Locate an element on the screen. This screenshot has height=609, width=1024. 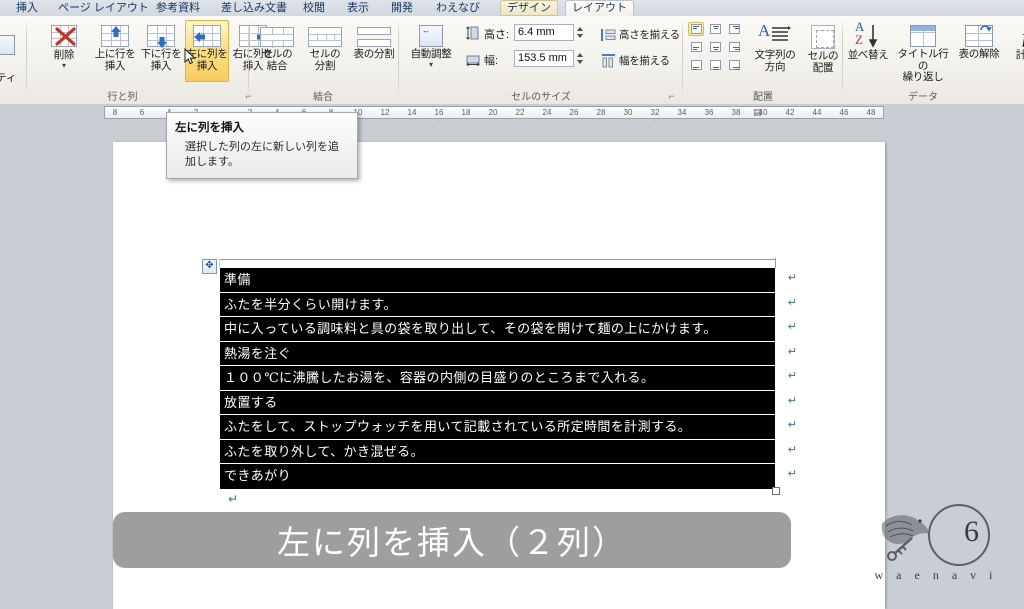
ruler-num-17: 26 is located at coordinates (574, 112).